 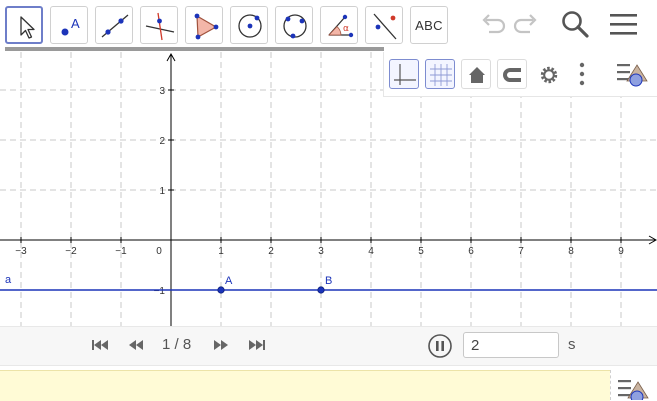 What do you see at coordinates (162, 191) in the screenshot?
I see `y-tick-label: 1` at bounding box center [162, 191].